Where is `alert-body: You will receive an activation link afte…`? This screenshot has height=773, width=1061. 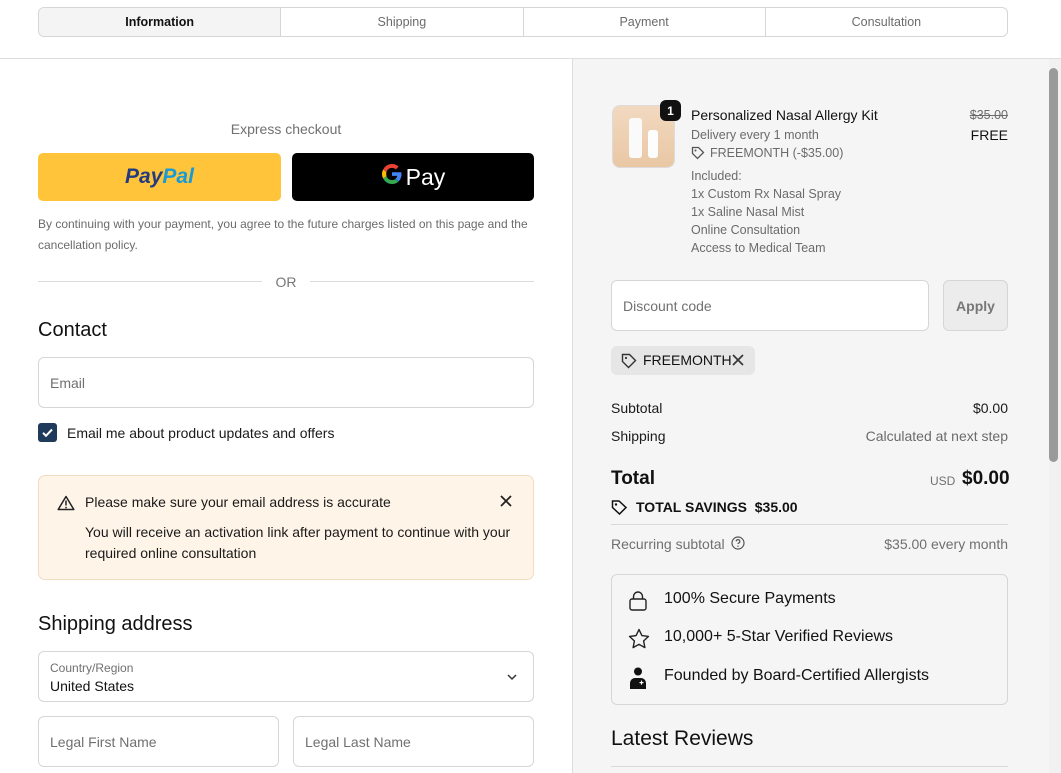 alert-body: You will receive an activation link afte… is located at coordinates (298, 542).